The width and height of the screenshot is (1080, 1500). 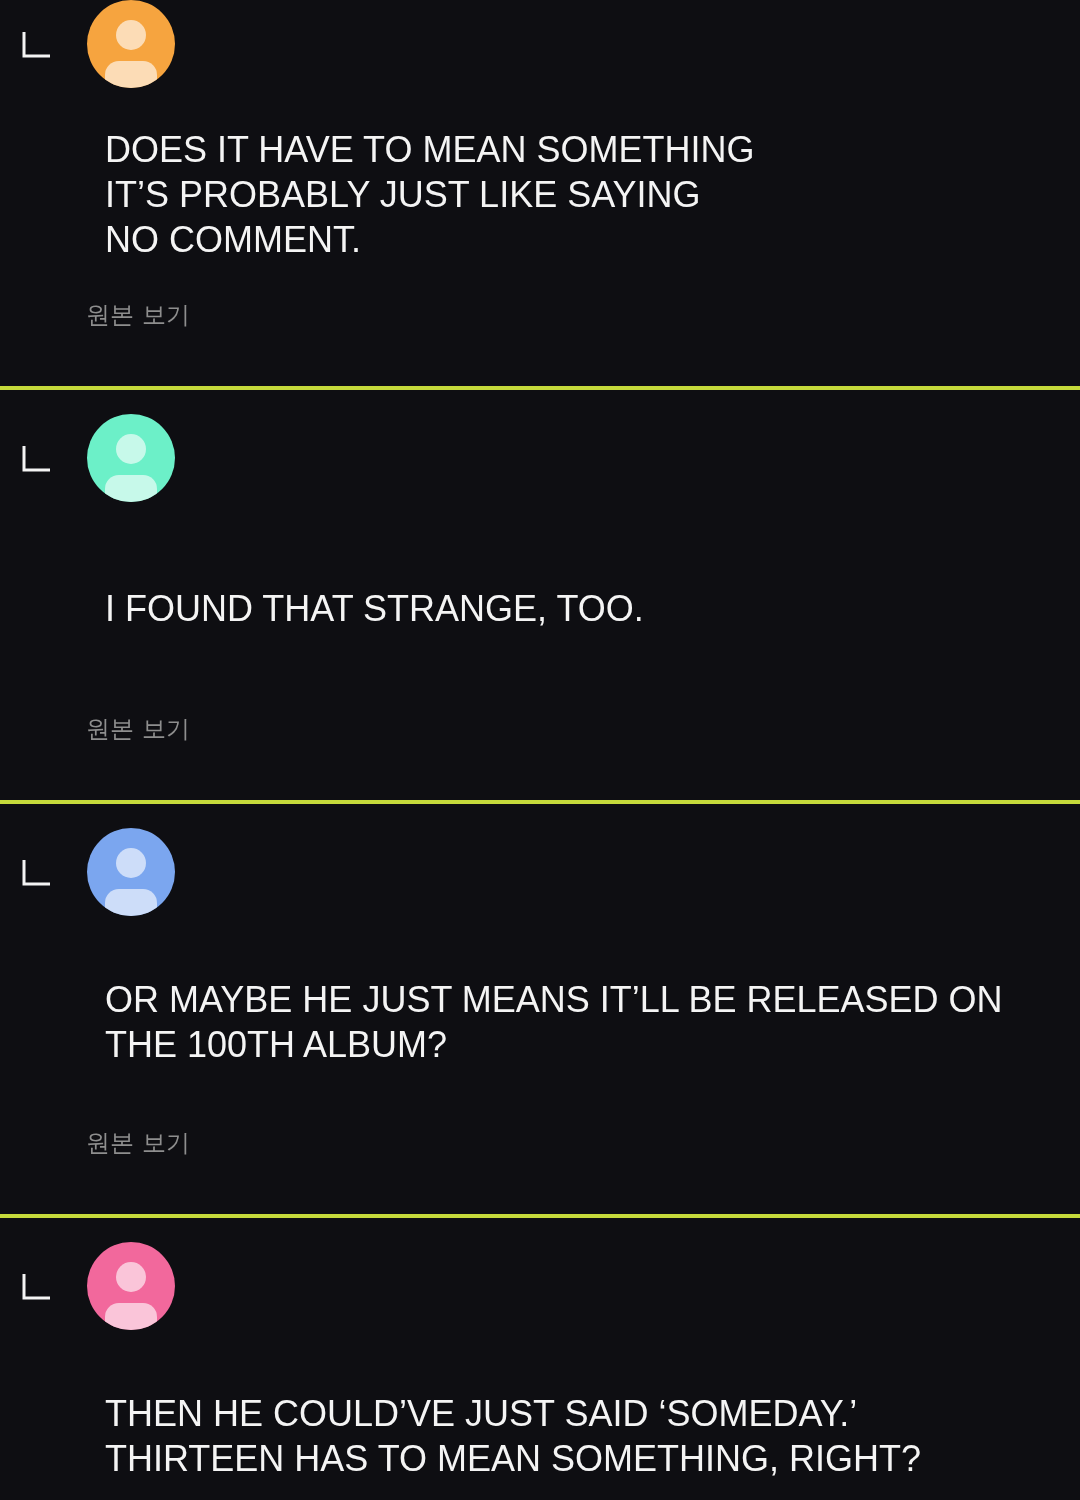 What do you see at coordinates (430, 194) in the screenshot?
I see `comment-text: DOES IT HAVE TO MEAN SOMETHING IT’S PROBABLY JUST LIKE SAYING NO COMMENT.` at bounding box center [430, 194].